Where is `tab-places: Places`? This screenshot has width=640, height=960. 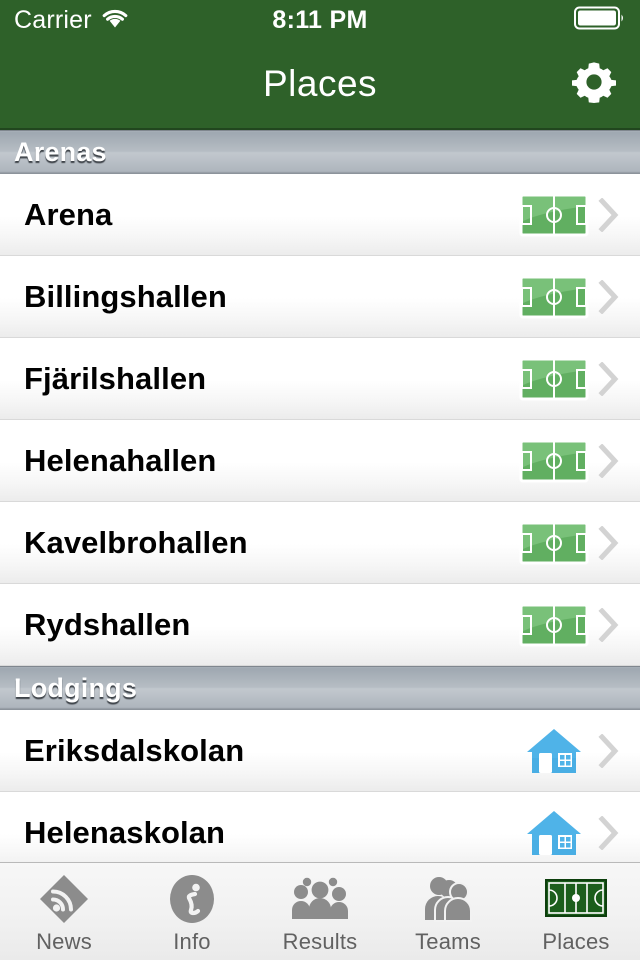
tab-places: Places is located at coordinates (576, 911).